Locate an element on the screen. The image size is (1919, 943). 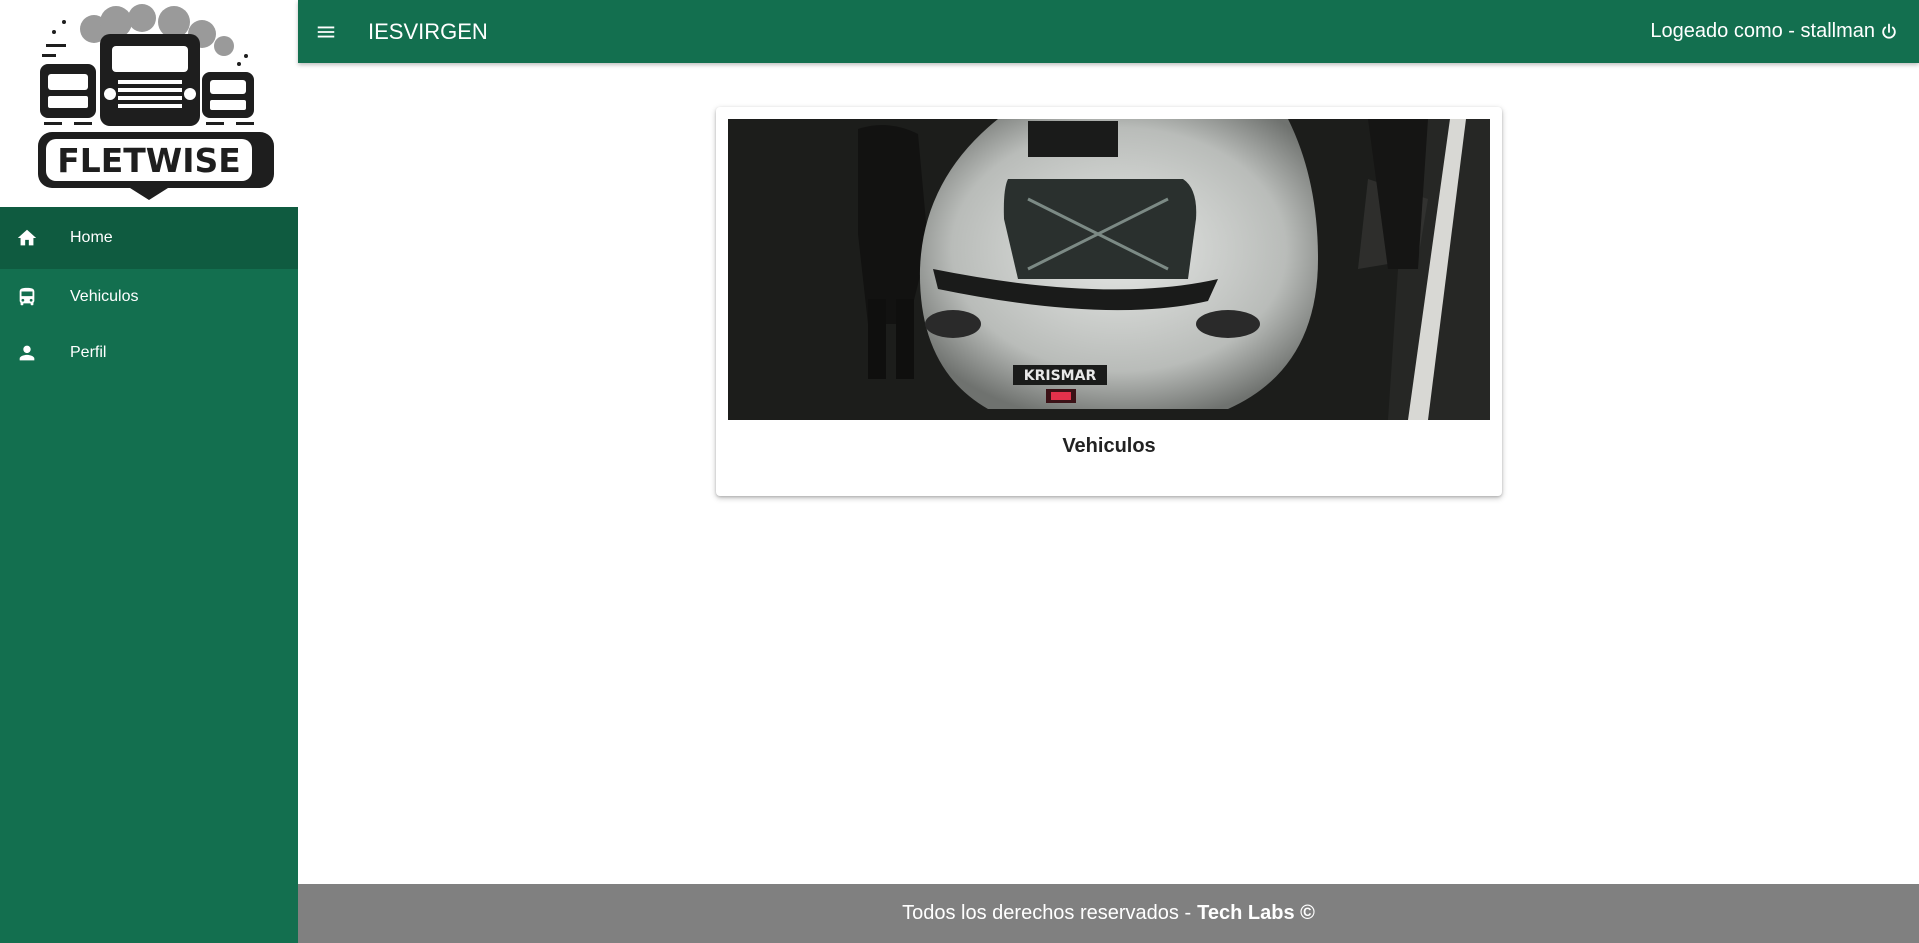
sidebar-item-perfil: Perfil is located at coordinates (149, 353).